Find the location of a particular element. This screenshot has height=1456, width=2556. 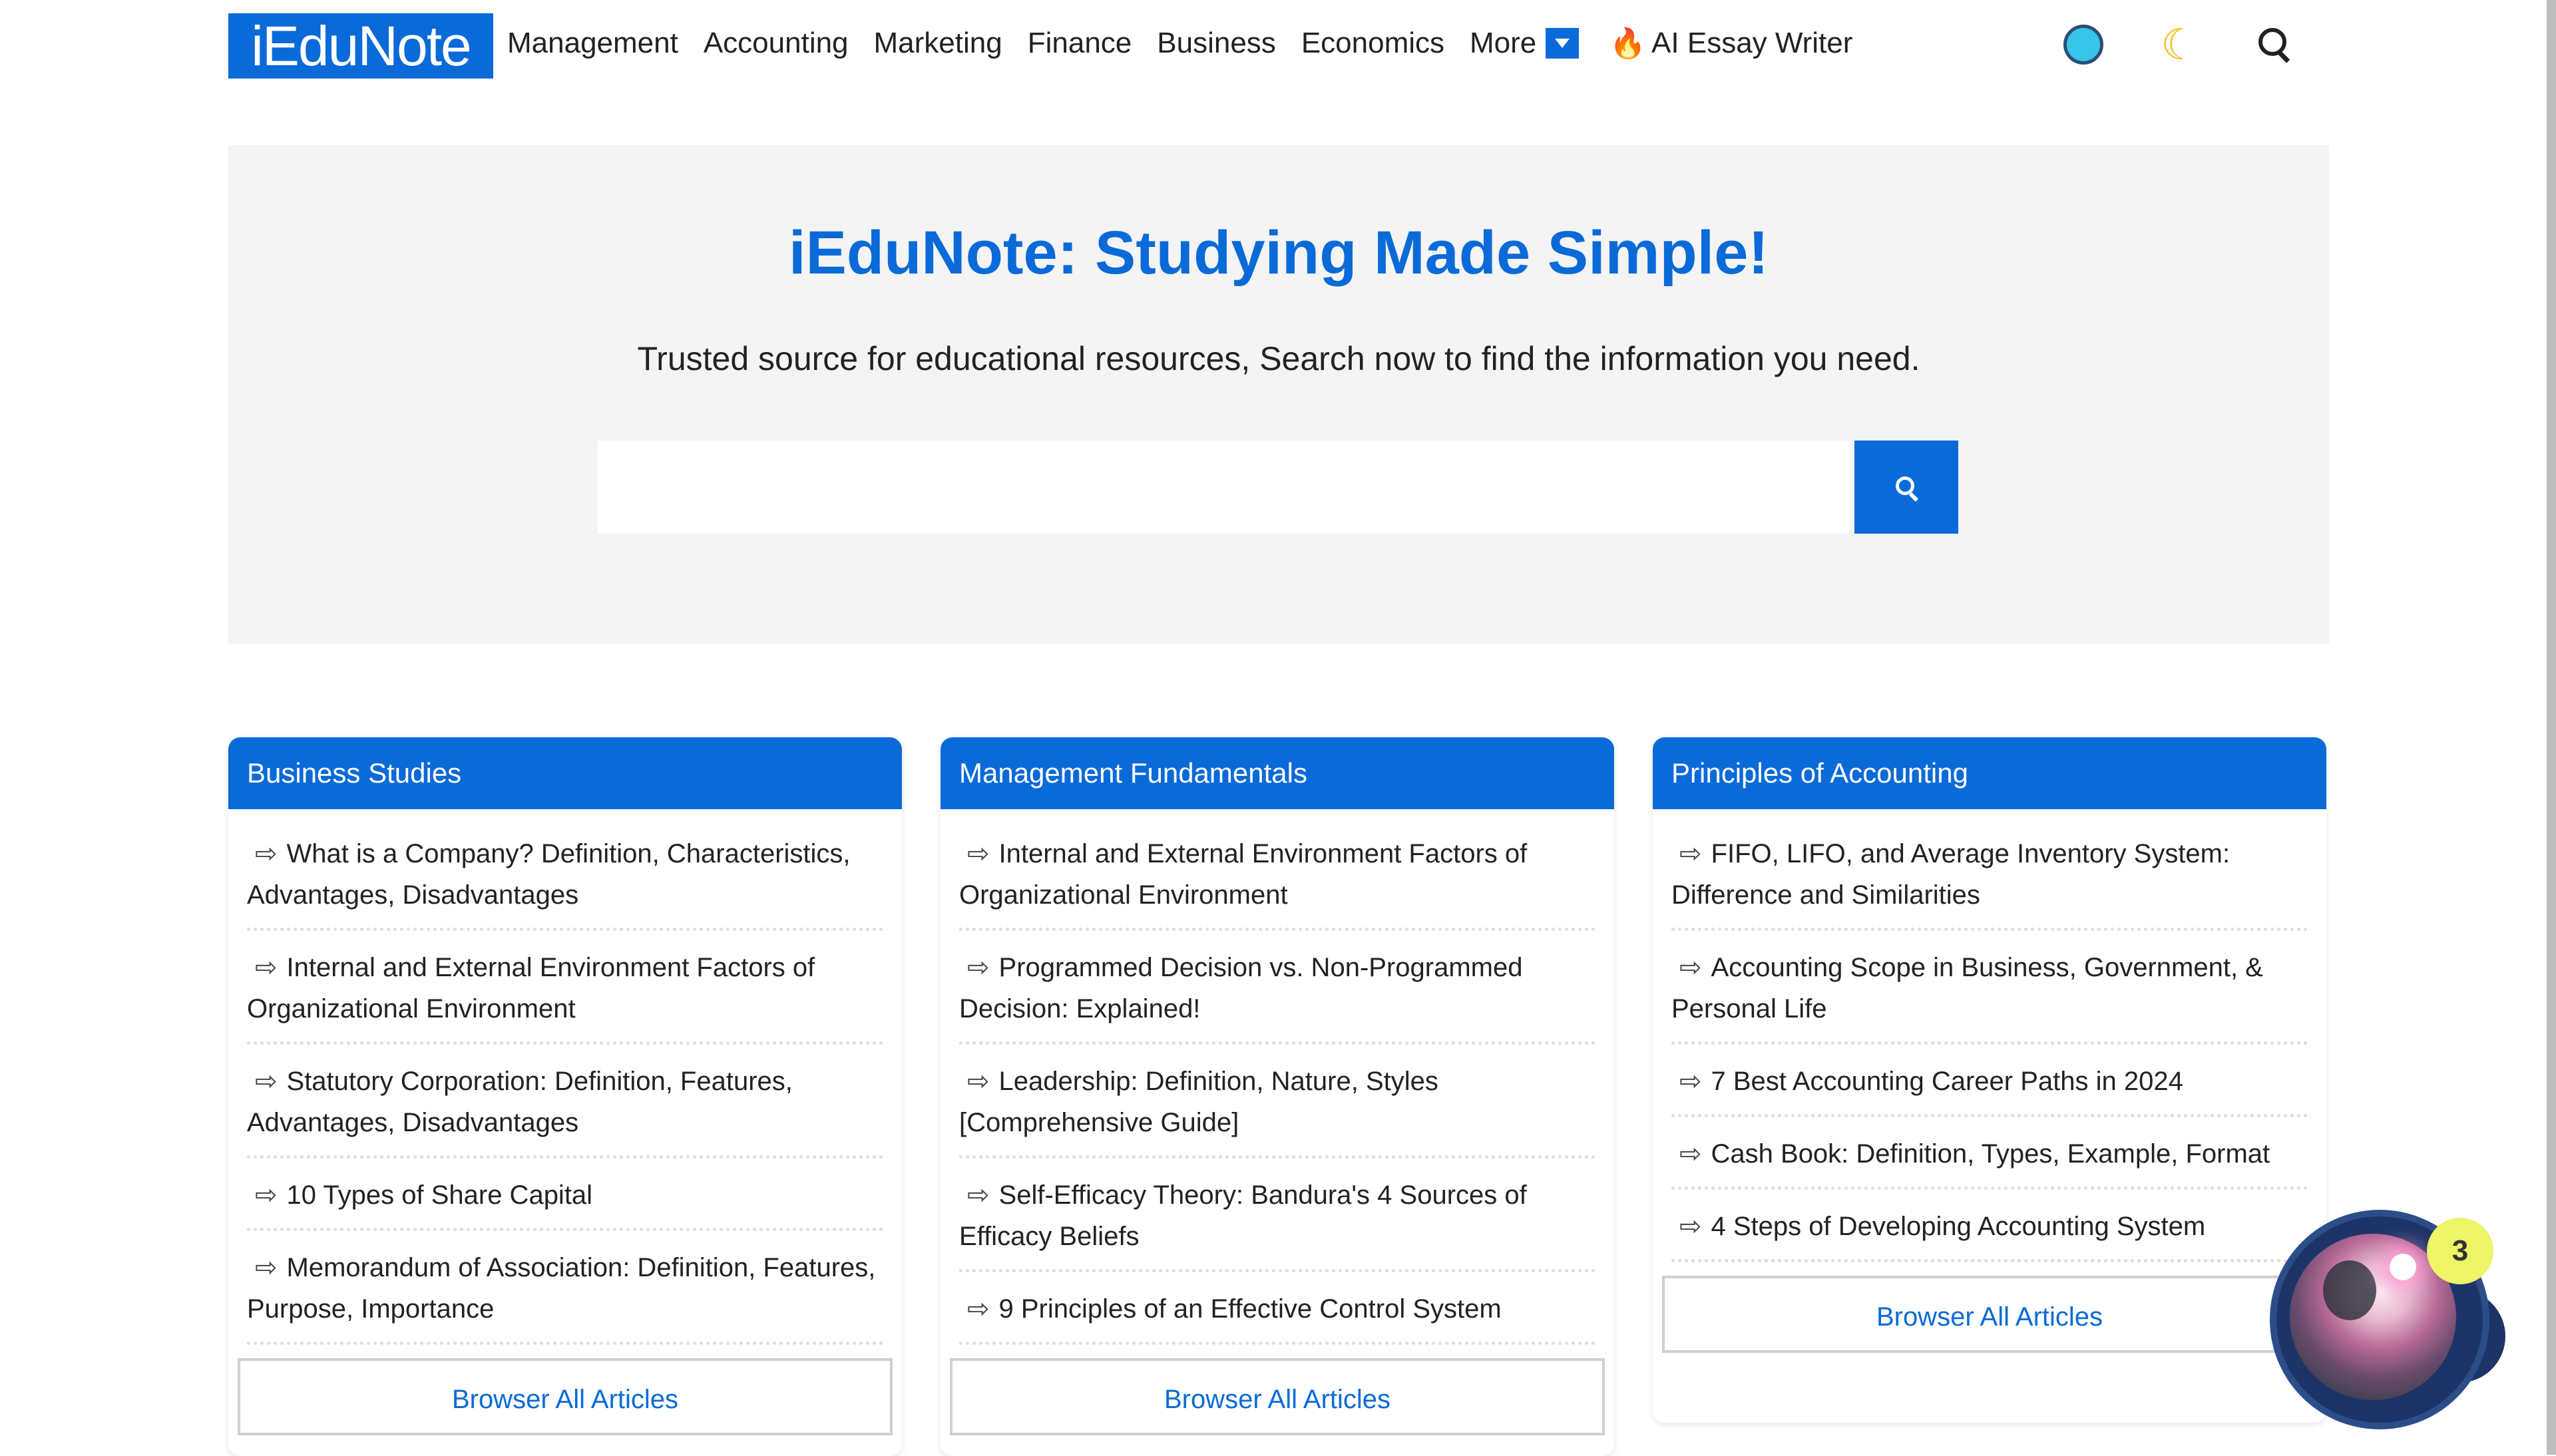

nav-economics: Economics is located at coordinates (1372, 43).